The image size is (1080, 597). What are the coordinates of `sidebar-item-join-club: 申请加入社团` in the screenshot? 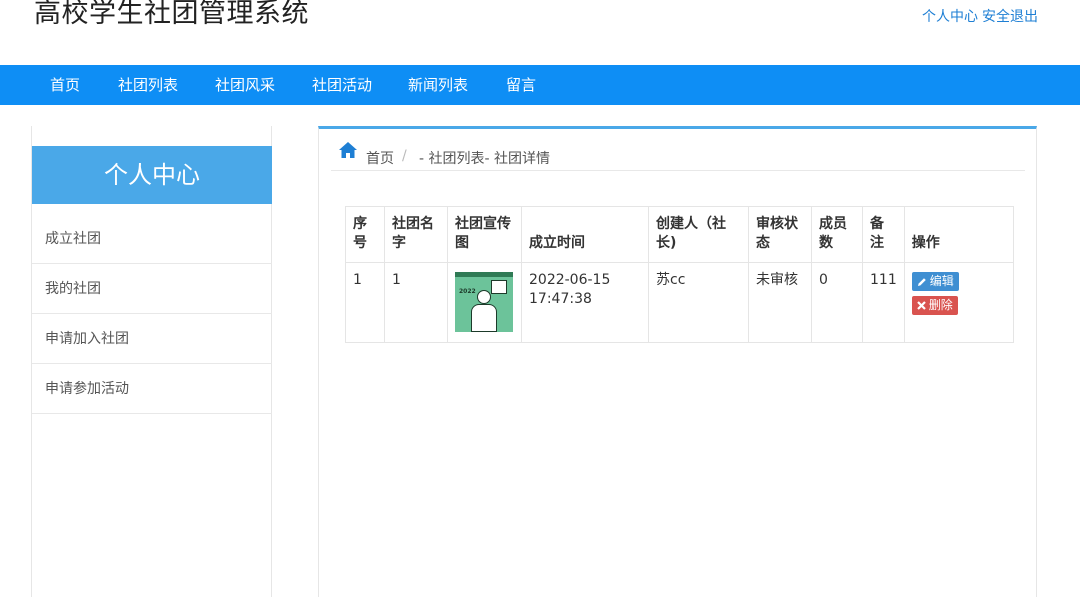 It's located at (152, 339).